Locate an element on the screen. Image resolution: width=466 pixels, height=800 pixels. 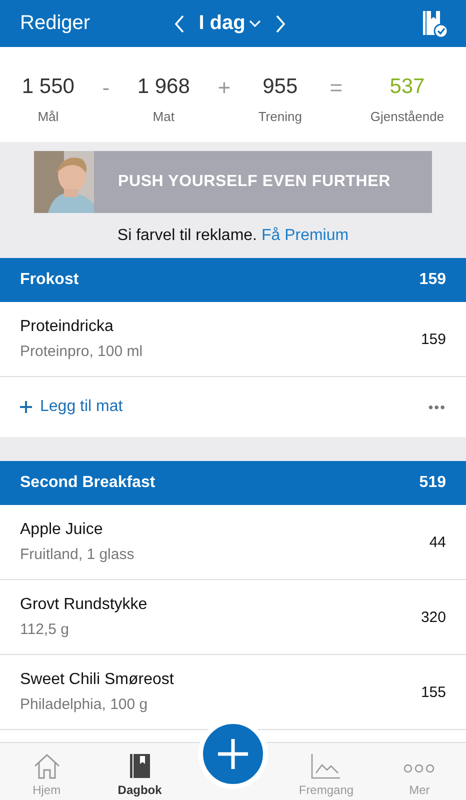
chevron-down-icon is located at coordinates (255, 24).